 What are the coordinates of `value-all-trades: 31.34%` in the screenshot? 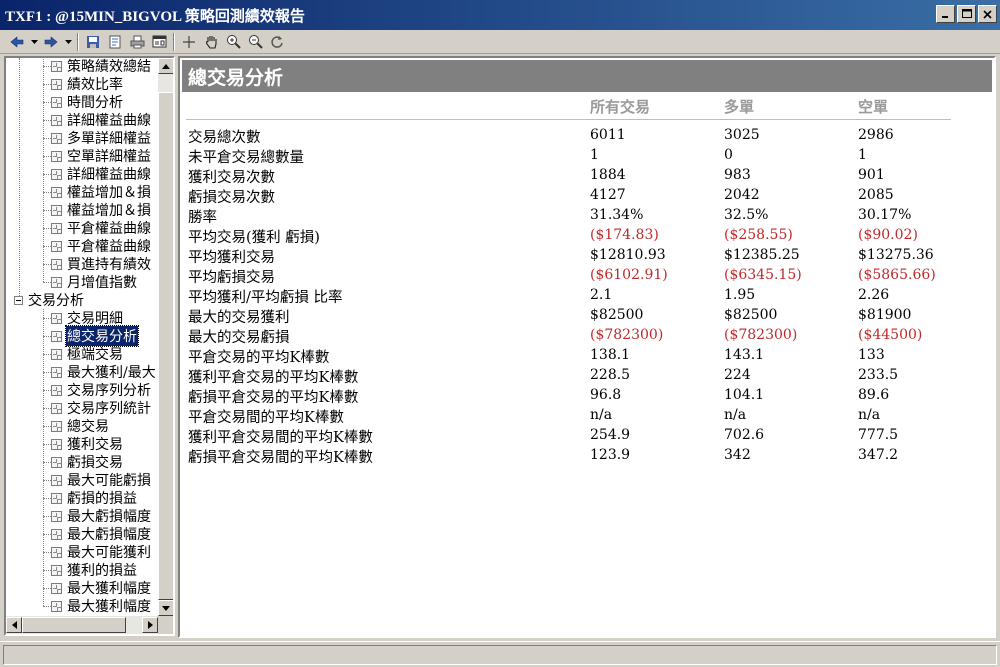 It's located at (617, 215).